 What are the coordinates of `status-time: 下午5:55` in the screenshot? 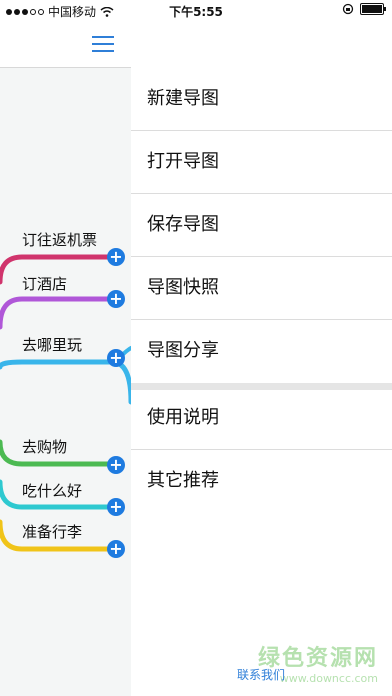 It's located at (196, 12).